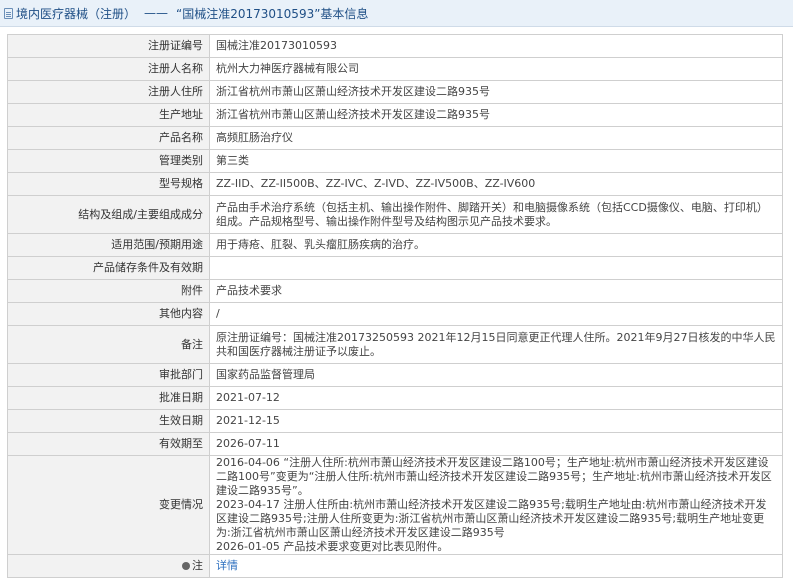  I want to click on table-row: 注册证编号 国械注准20173010593, so click(395, 46).